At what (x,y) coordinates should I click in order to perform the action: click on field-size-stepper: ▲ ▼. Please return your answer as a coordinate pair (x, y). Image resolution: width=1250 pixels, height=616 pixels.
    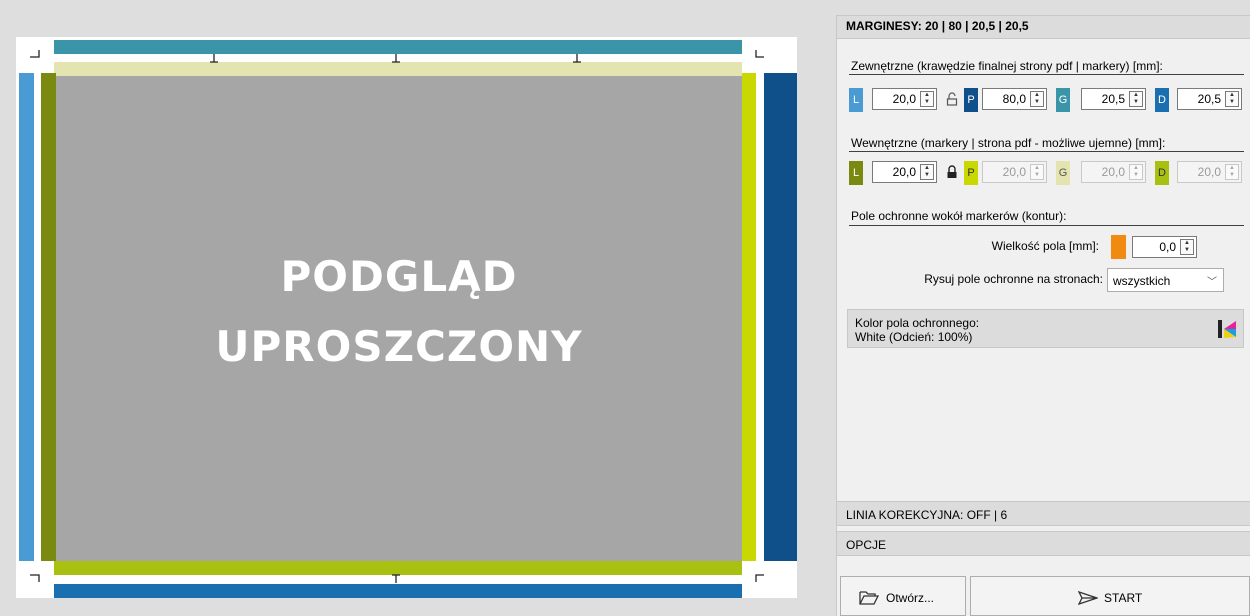
    Looking at the image, I should click on (1187, 247).